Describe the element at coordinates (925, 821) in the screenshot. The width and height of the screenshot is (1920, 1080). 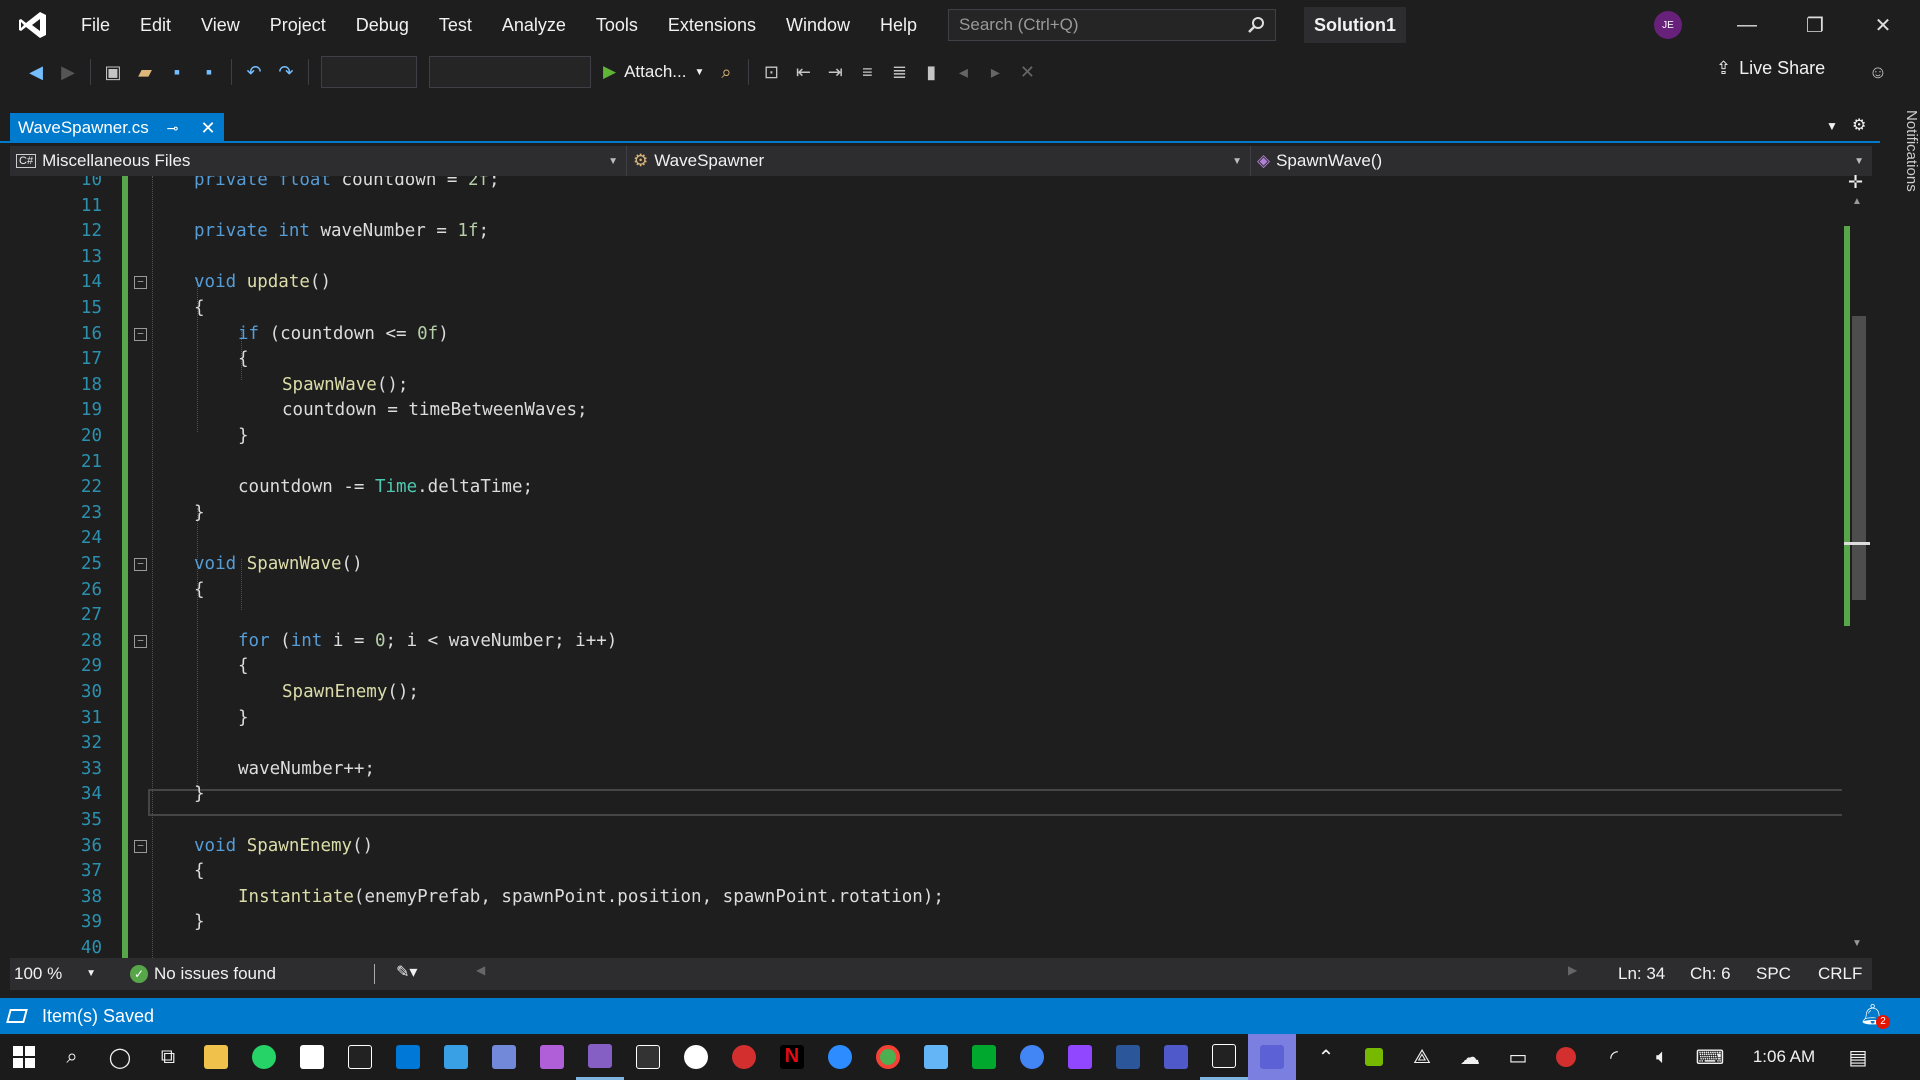
I see `code-line: 35` at that location.